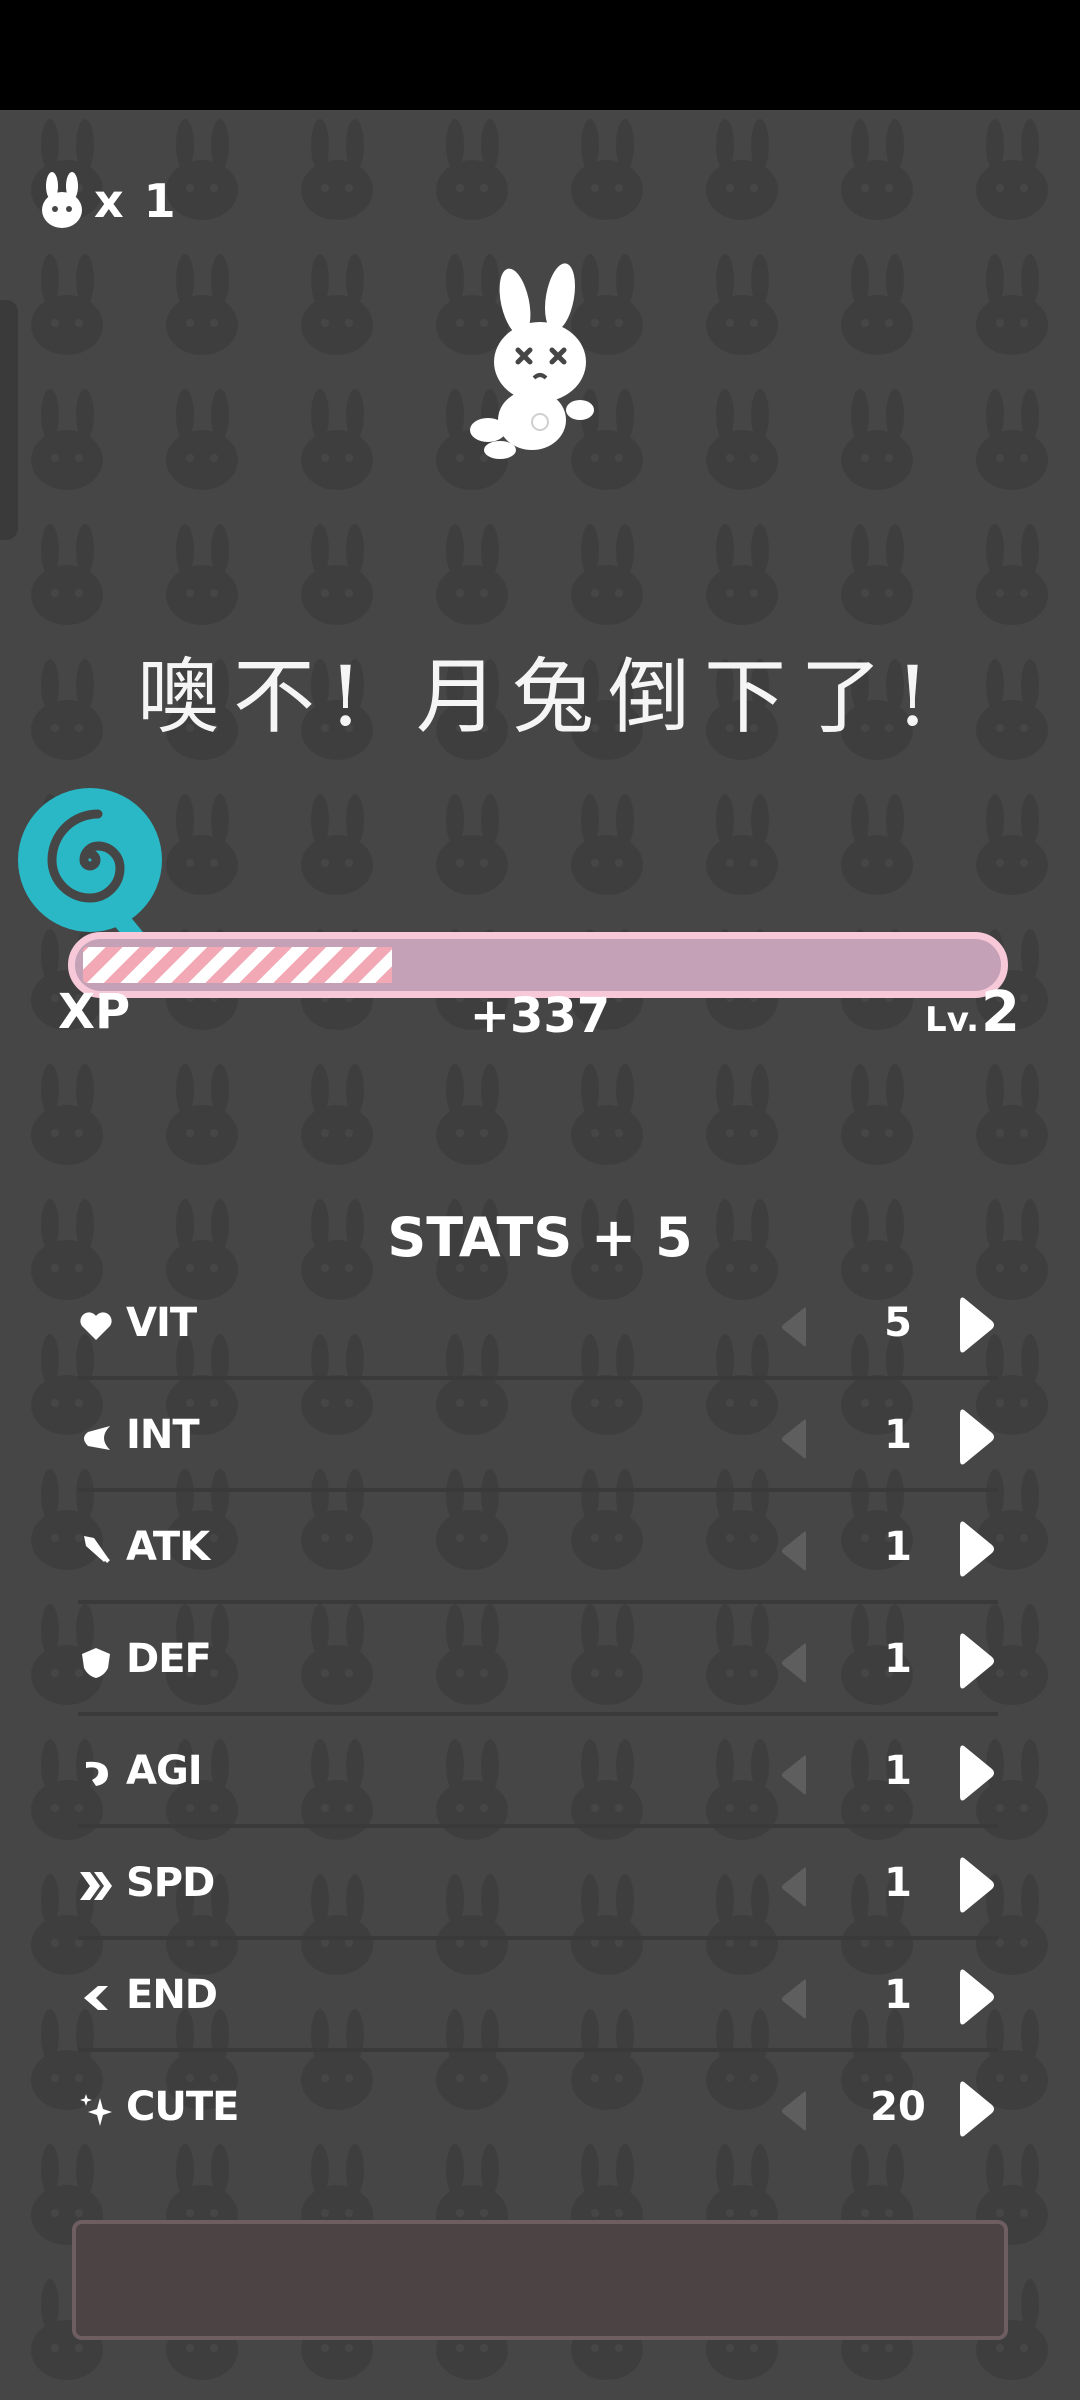 This screenshot has height=2400, width=1080. What do you see at coordinates (170, 1883) in the screenshot?
I see `stat-label-spd: SPD` at bounding box center [170, 1883].